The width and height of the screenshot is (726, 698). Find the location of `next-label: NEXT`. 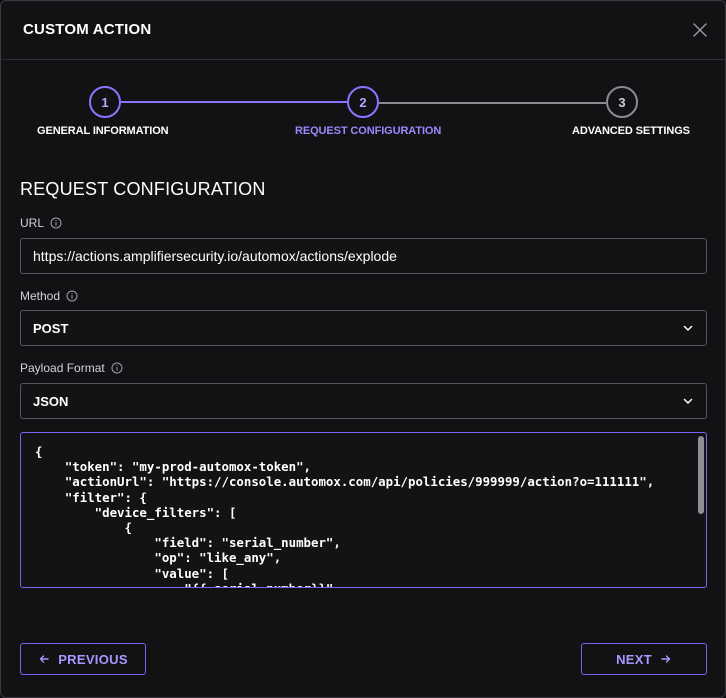

next-label: NEXT is located at coordinates (634, 659).